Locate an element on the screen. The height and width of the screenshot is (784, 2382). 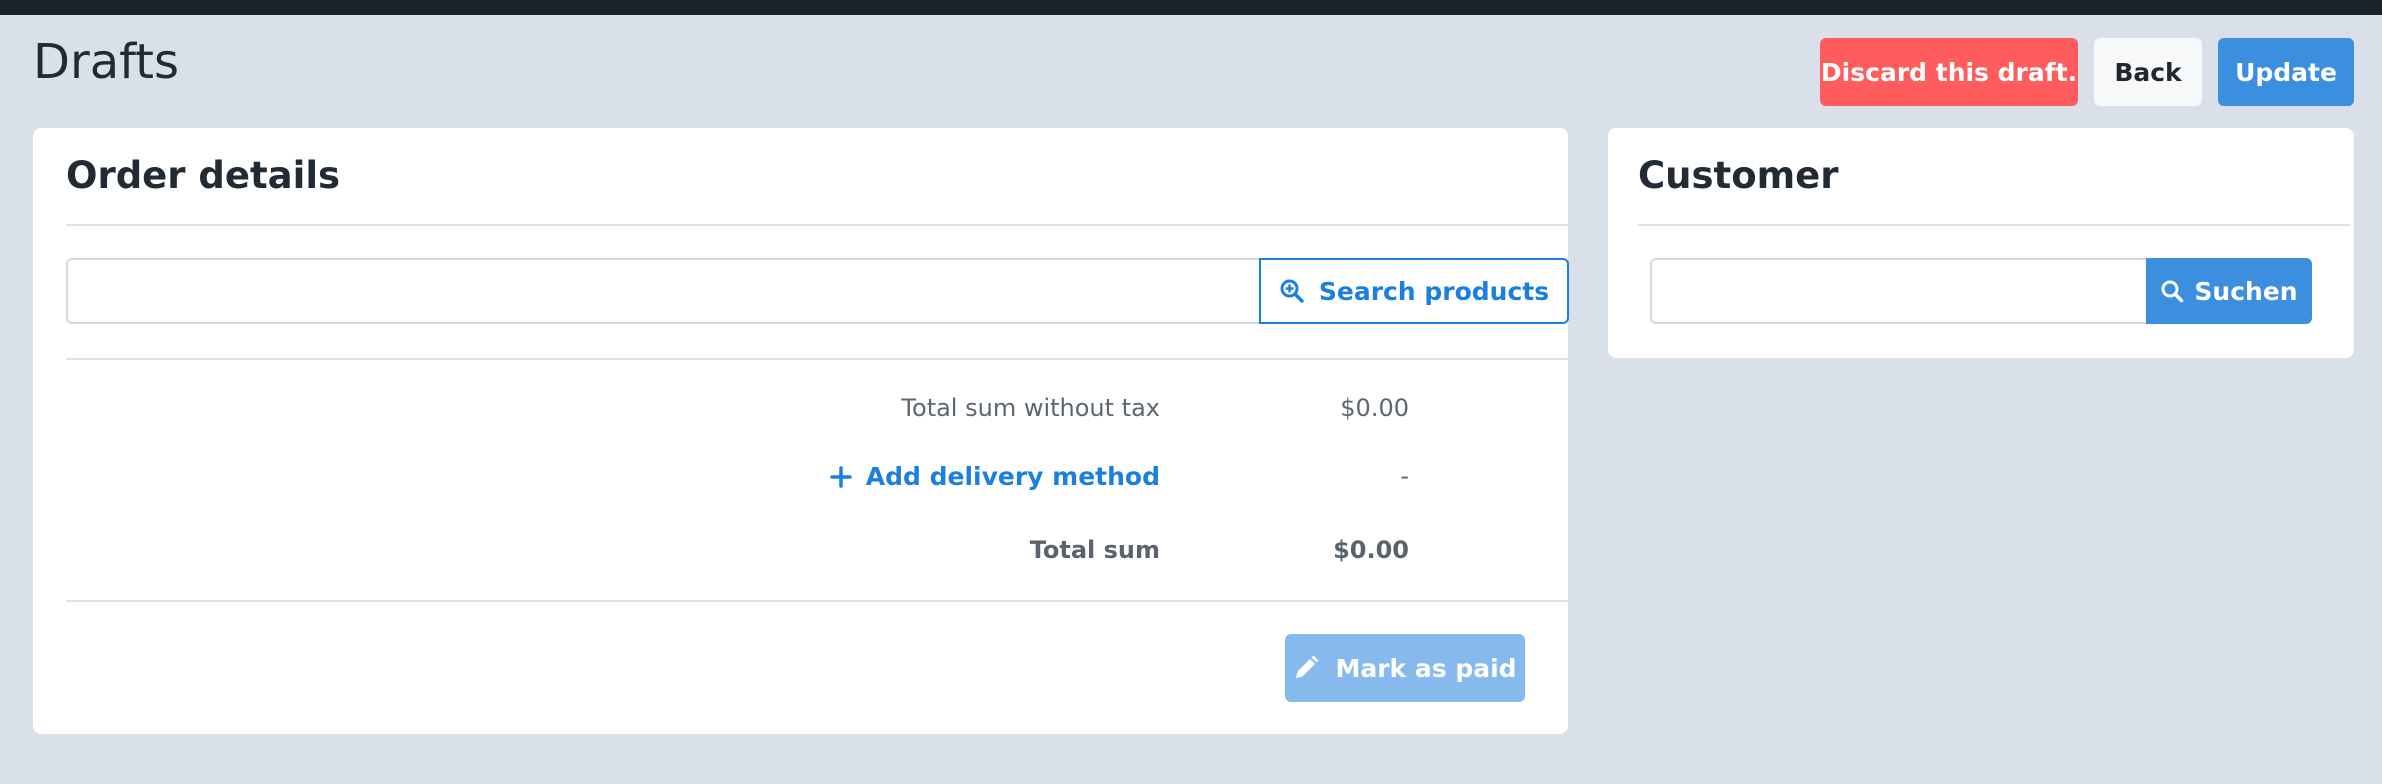
subtotal-value: $0.00 is located at coordinates (1374, 408).